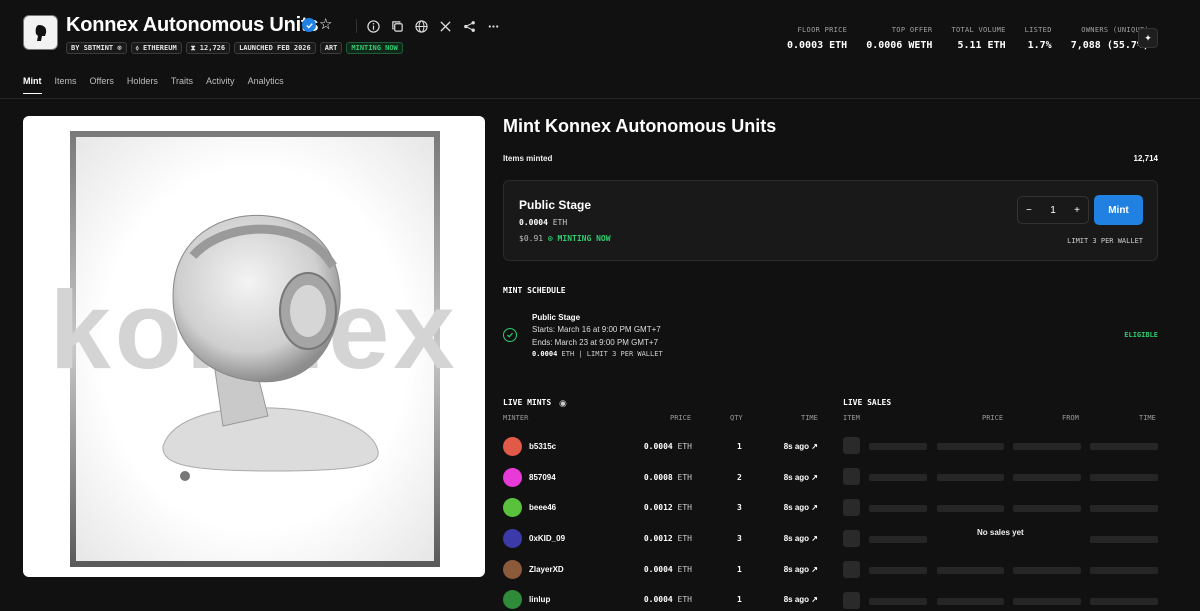 The width and height of the screenshot is (1200, 611). I want to click on mint-price: 0.0012 ETH, so click(668, 507).